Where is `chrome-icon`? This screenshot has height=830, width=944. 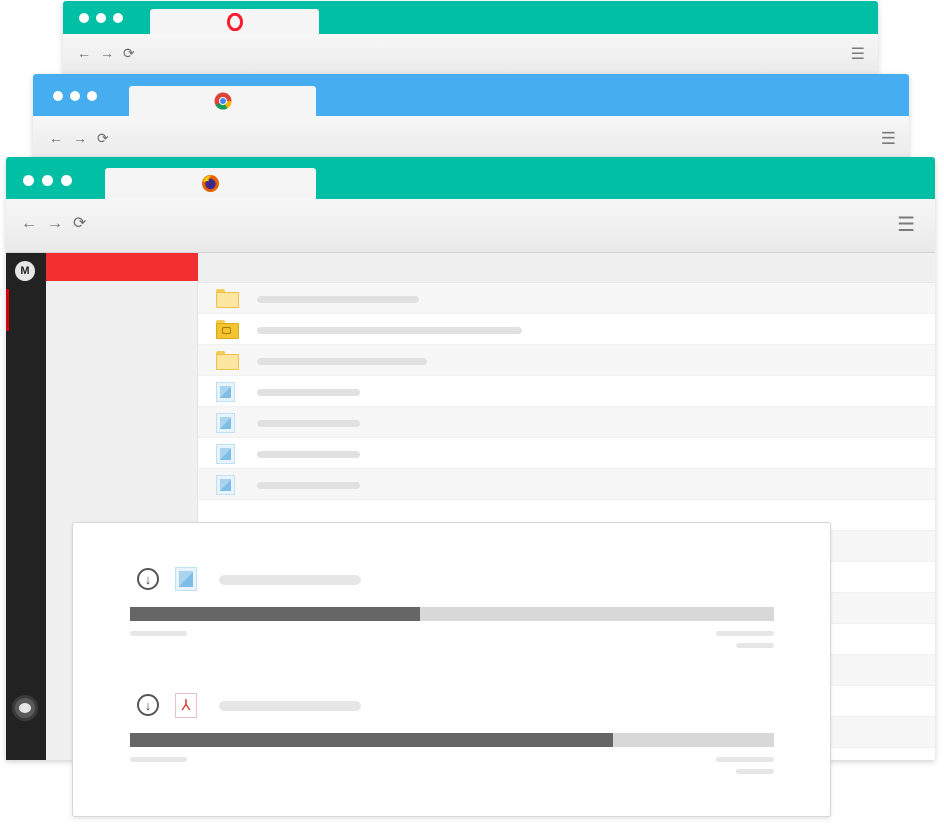
chrome-icon is located at coordinates (223, 101).